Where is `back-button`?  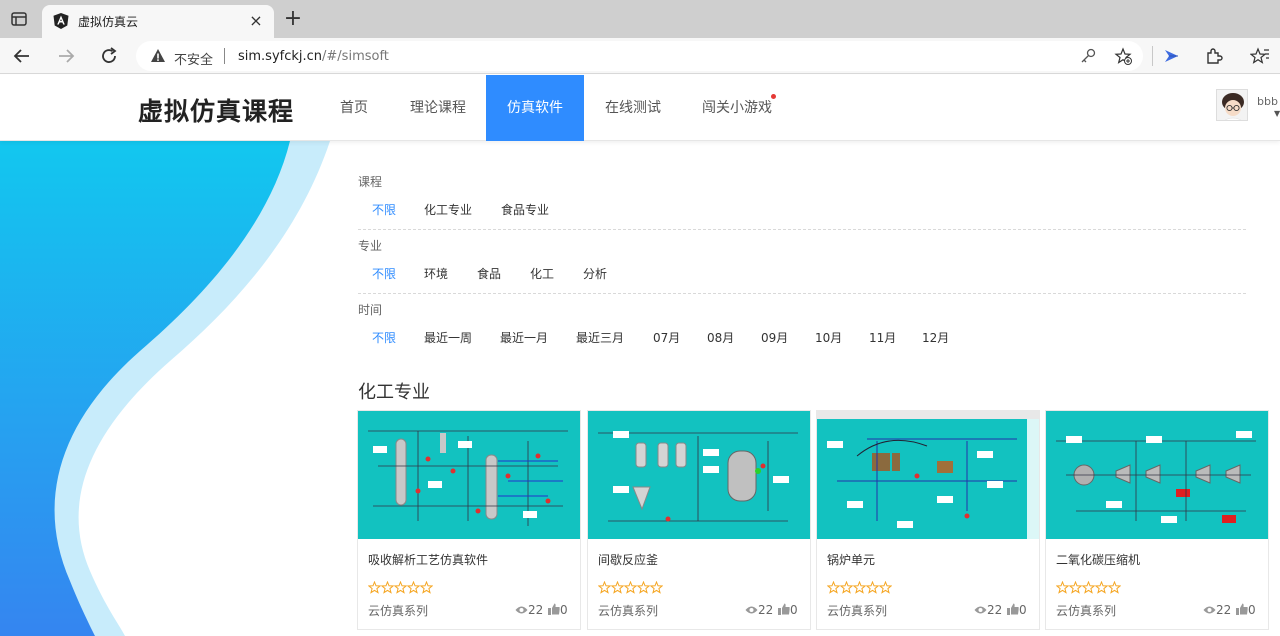
back-button is located at coordinates (22, 56).